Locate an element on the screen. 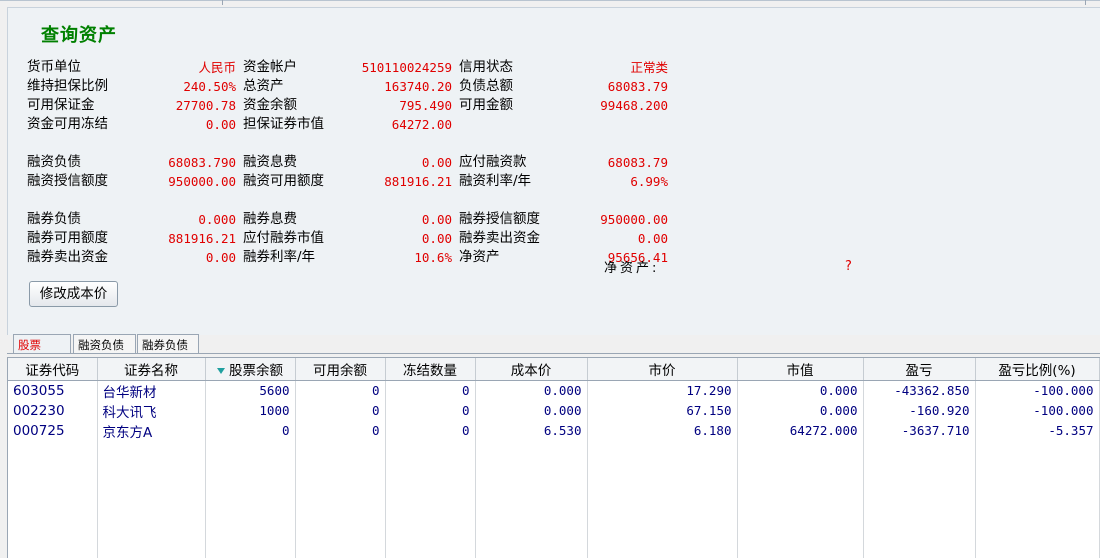  short-payable-market-value-label: 应付融券市值 is located at coordinates (283, 238).